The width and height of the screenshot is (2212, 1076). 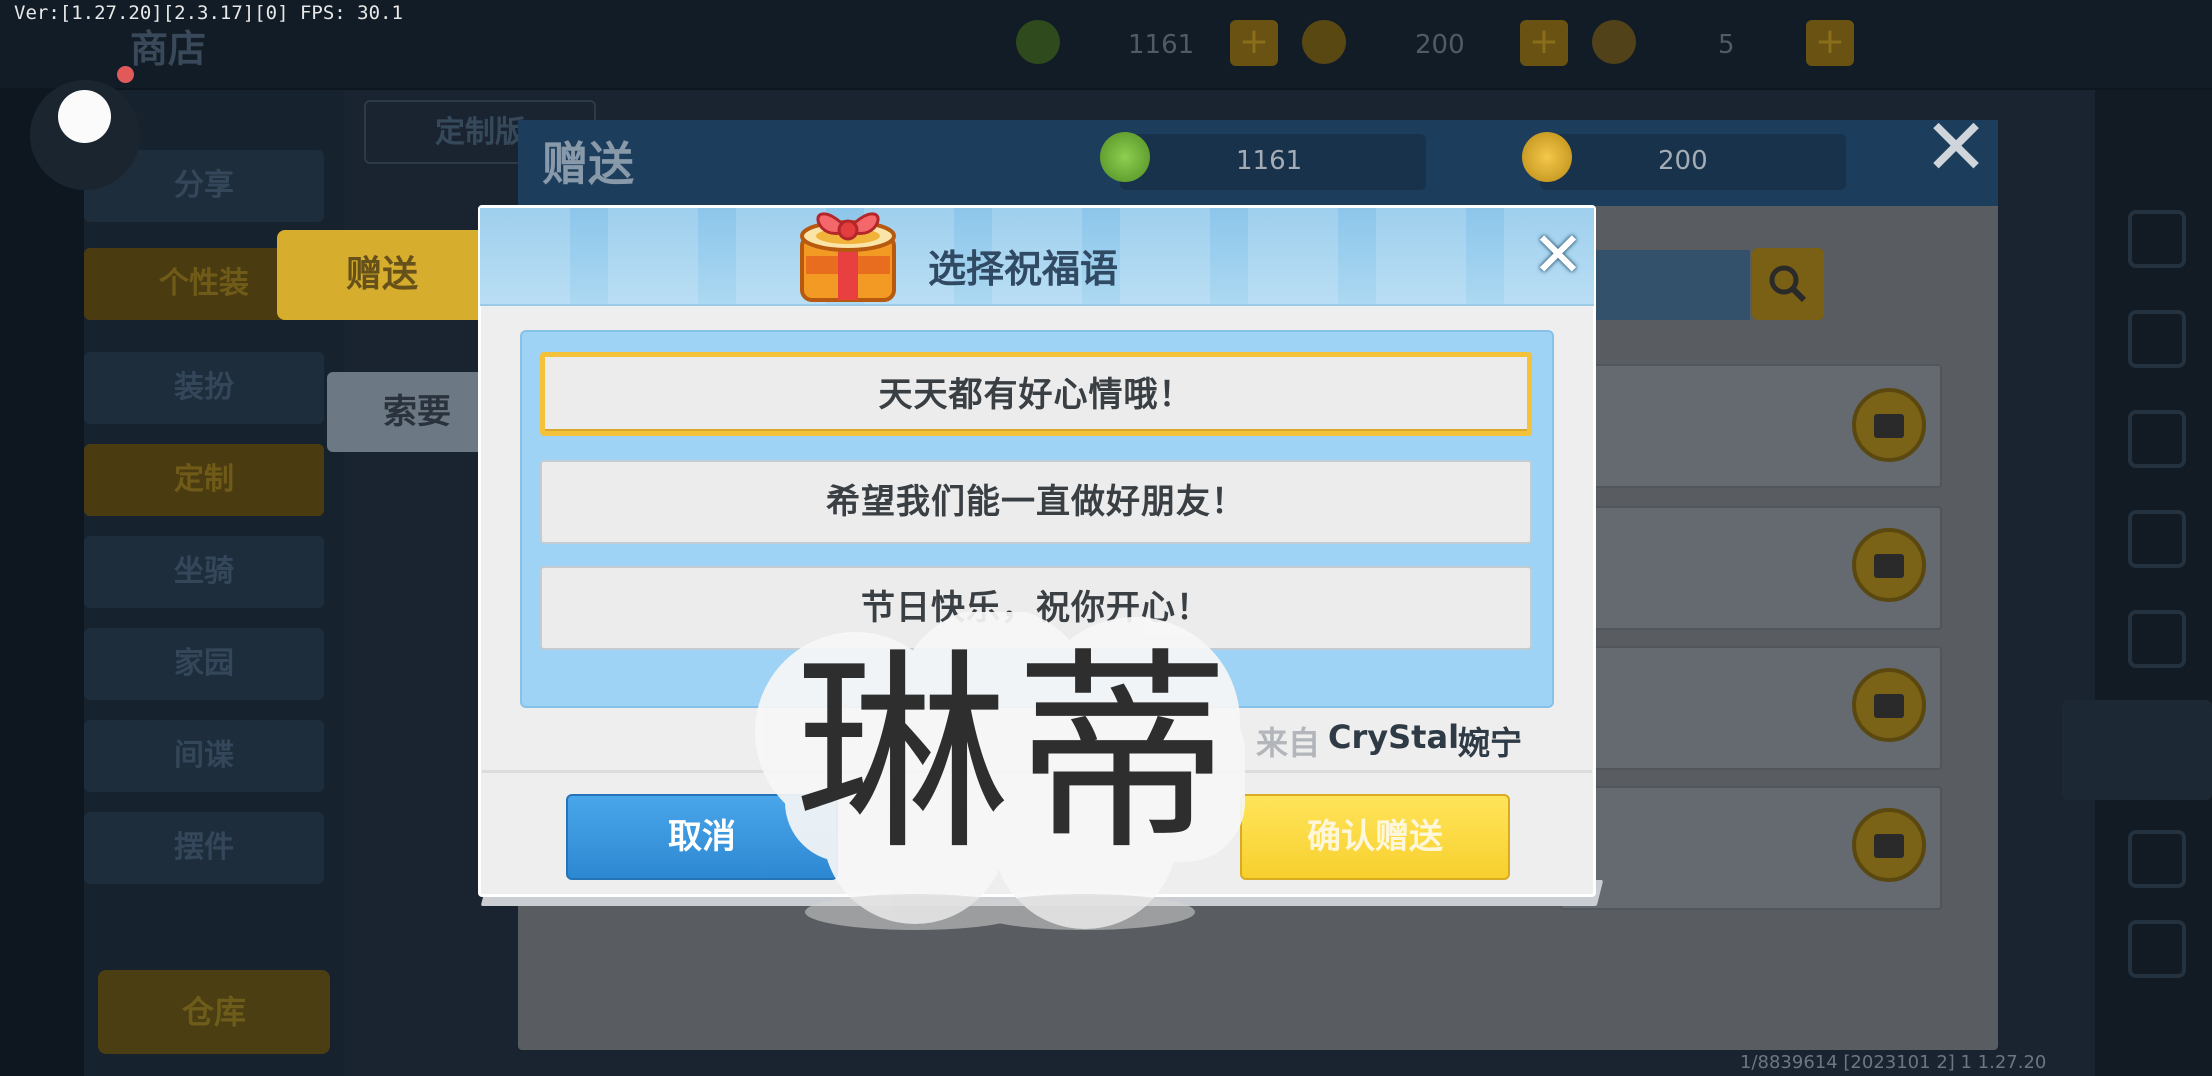 I want to click on blessing-option: 希望我们能一直做好朋友！, so click(x=1036, y=502).